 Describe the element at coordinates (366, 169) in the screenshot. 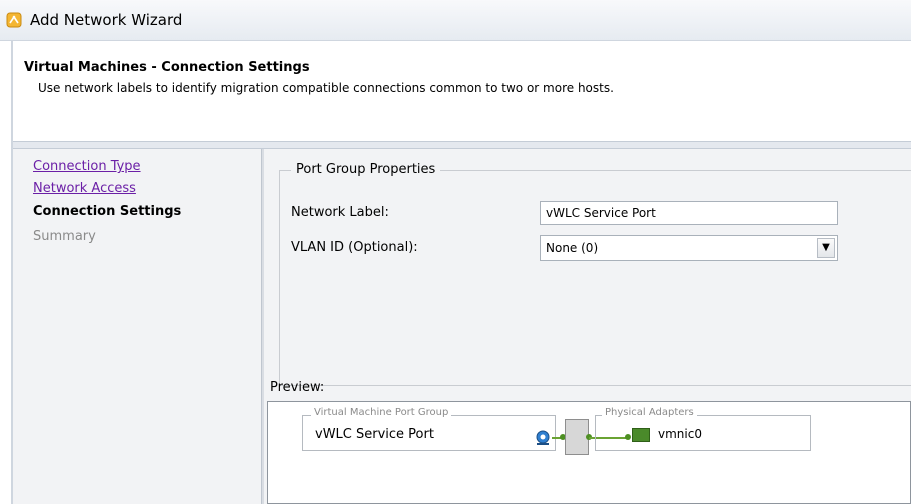

I see `port-group-properties-legend: Port Group Properties` at that location.